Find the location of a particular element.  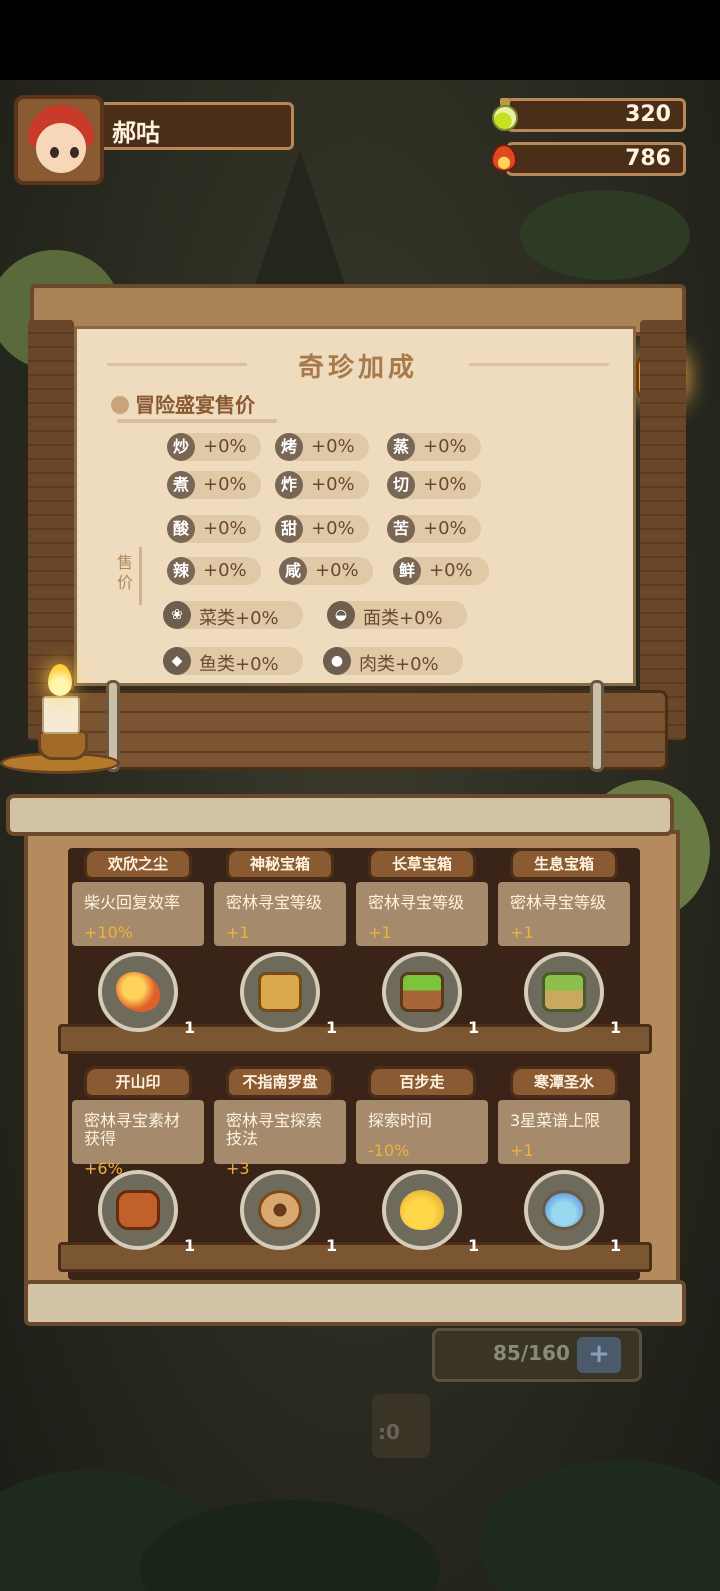

treasure-name: 生息宝箱 is located at coordinates (563, 864).